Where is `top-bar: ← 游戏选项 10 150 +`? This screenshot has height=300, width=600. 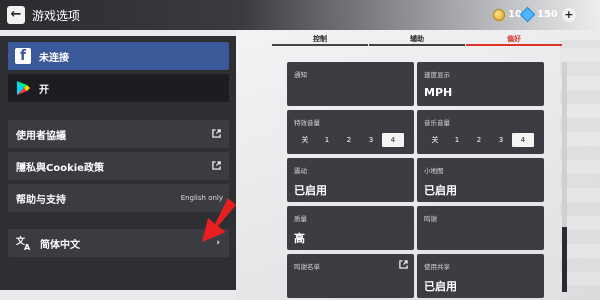 top-bar: ← 游戏选项 10 150 + is located at coordinates (300, 15).